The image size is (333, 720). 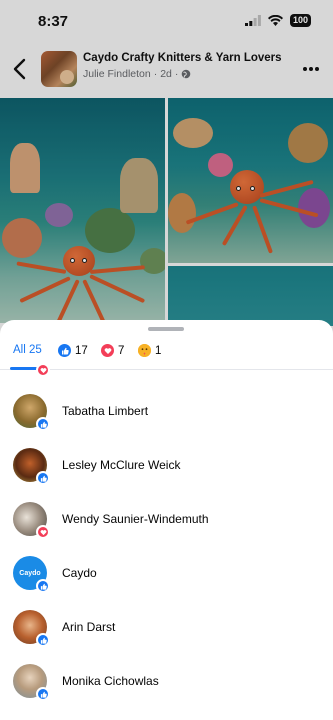 I want to click on person-name: Arin Darst, so click(x=88, y=627).